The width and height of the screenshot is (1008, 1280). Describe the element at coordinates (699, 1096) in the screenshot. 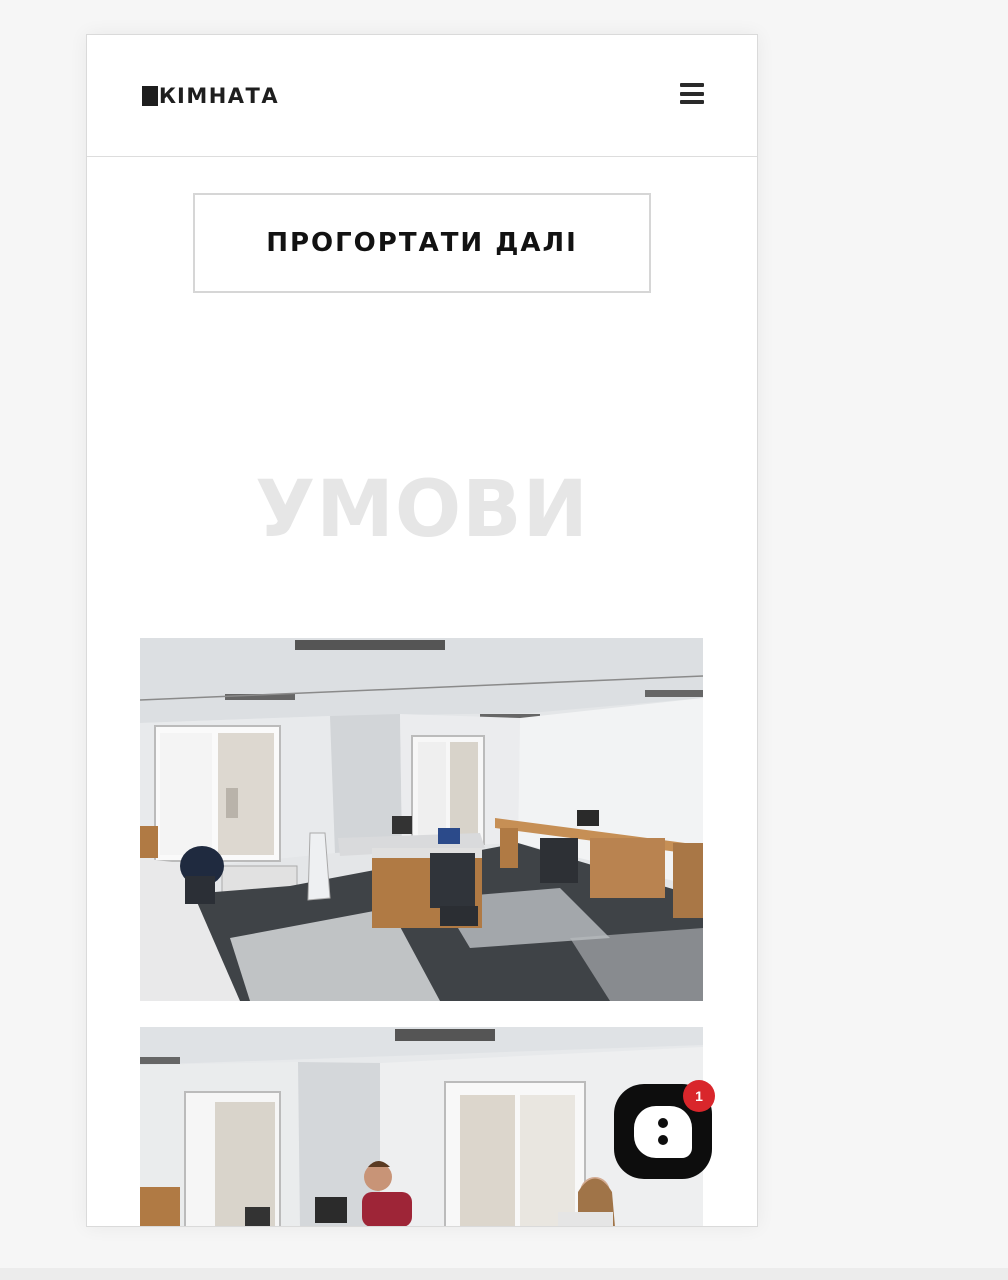

I see `notification-badge: 1` at that location.